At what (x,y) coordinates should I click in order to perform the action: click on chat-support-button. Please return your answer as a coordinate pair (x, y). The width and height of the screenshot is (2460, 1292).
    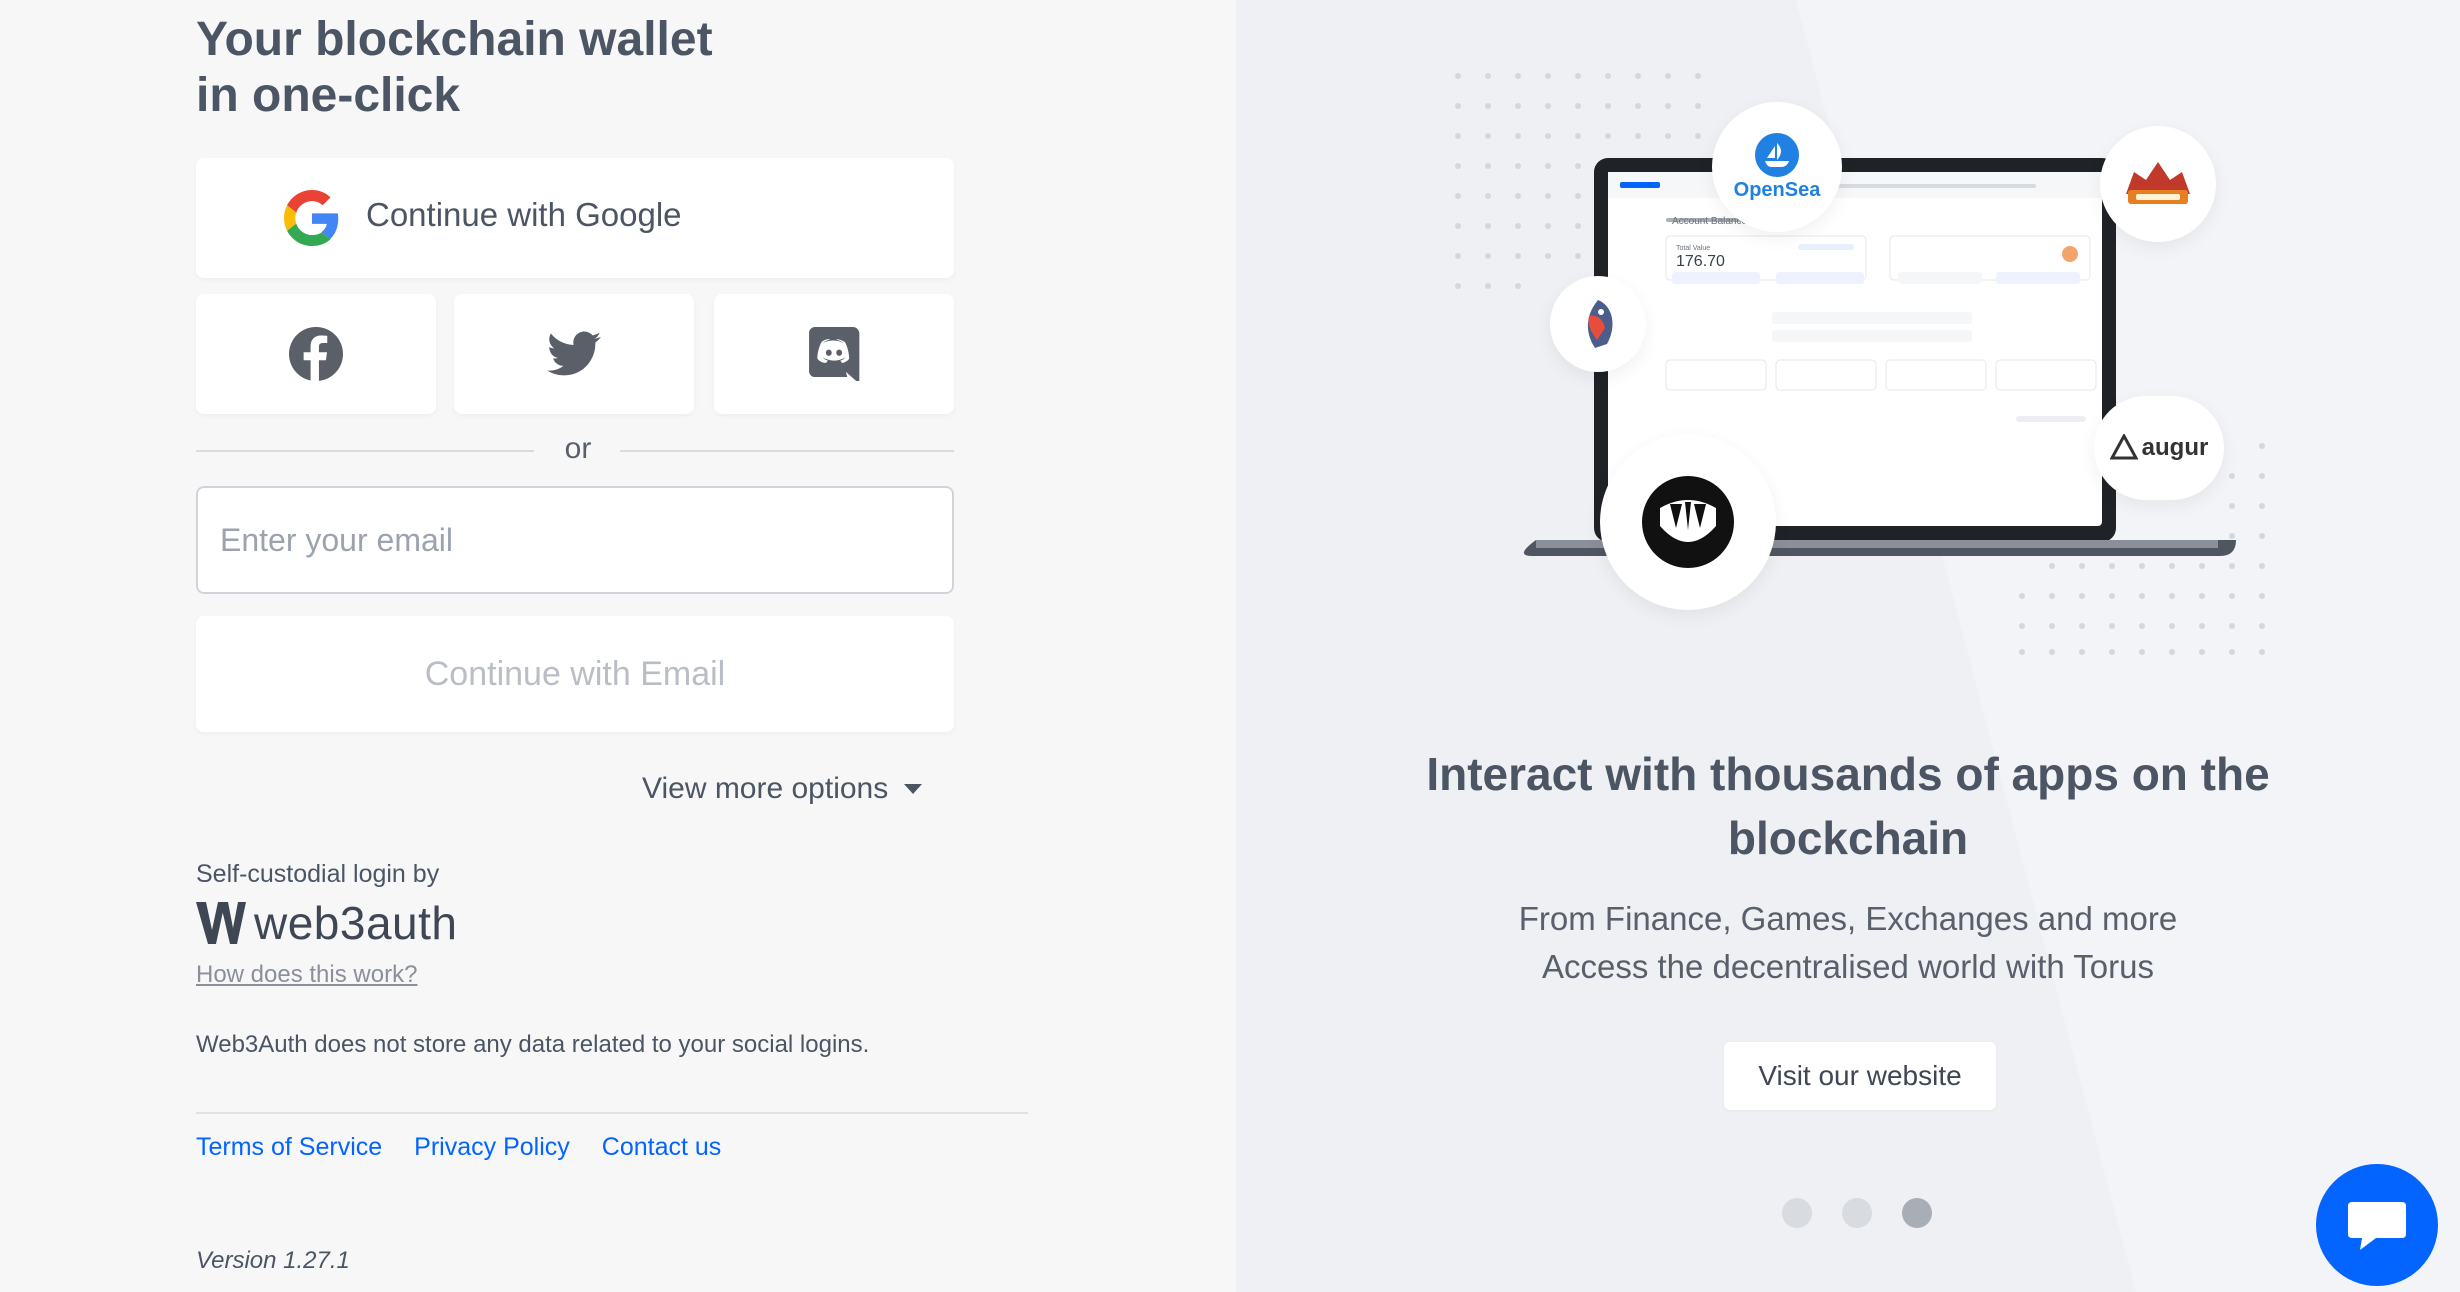
    Looking at the image, I should click on (2377, 1225).